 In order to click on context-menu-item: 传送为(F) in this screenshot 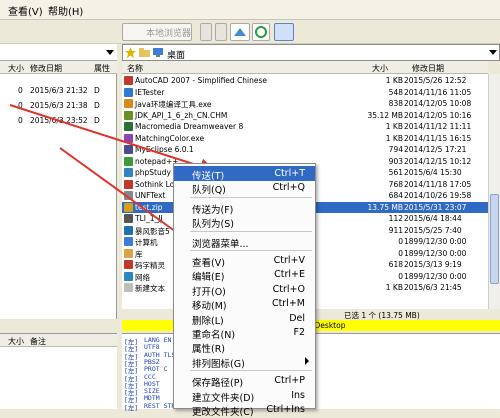, I will do `click(244, 208)`.